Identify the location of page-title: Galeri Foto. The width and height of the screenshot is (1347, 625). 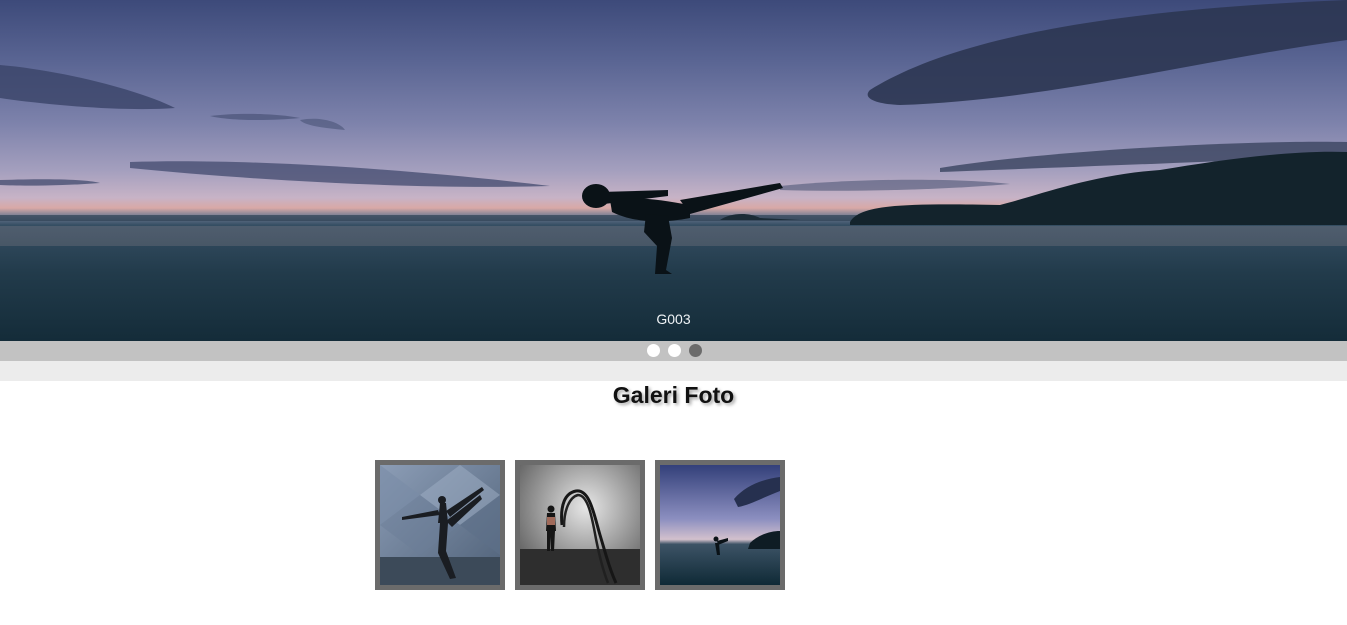
(673, 395).